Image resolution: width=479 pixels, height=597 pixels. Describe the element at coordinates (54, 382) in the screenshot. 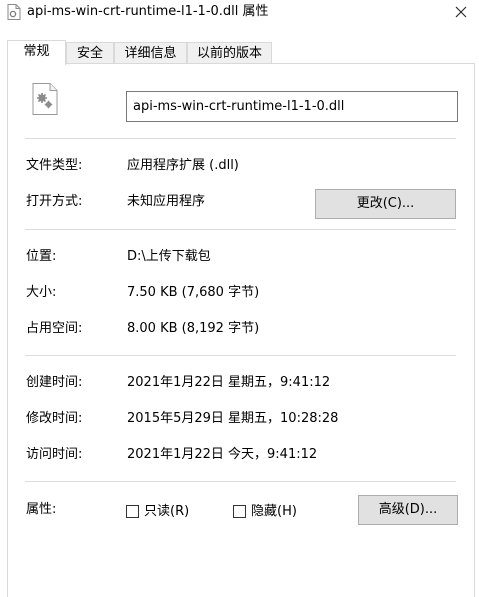

I see `created-label: 创建时间:` at that location.